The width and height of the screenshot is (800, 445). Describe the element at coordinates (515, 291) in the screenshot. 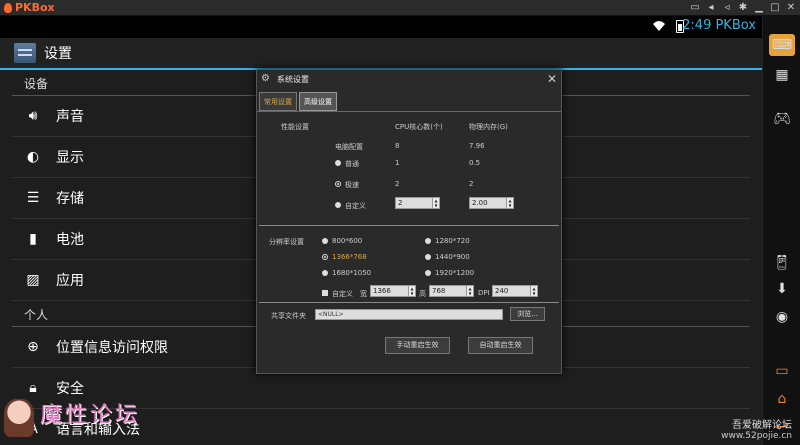

I see `res-dpi-spinner: 240 ▲ ▼` at that location.